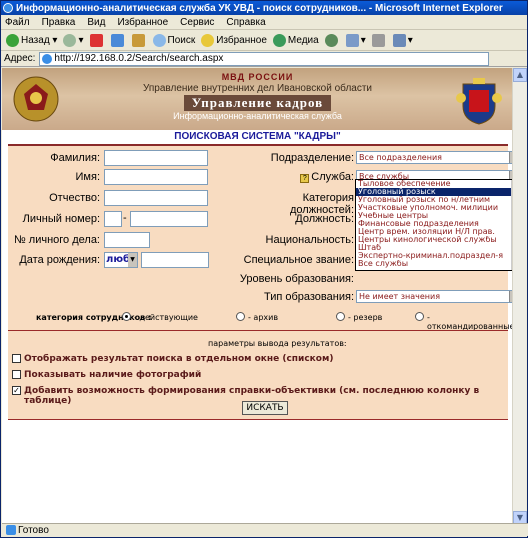 This screenshot has width=528, height=538. Describe the element at coordinates (340, 316) in the screenshot. I see `category-radio-reserve` at that location.